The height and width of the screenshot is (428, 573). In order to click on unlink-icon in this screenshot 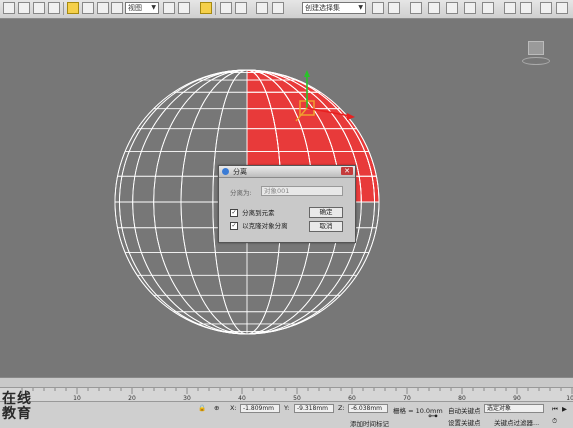, I will do `click(39, 8)`.